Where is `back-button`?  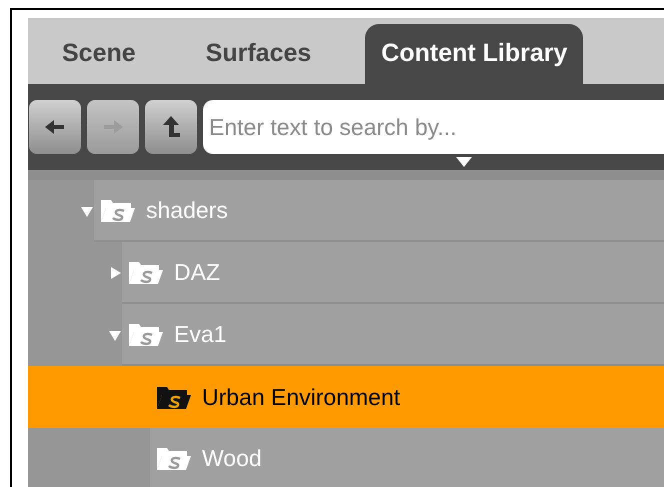
back-button is located at coordinates (55, 127).